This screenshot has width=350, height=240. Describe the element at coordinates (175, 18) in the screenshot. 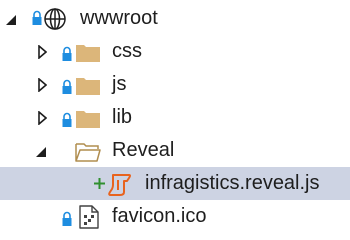

I see `tree-item-wwwroot: wwwroot` at that location.